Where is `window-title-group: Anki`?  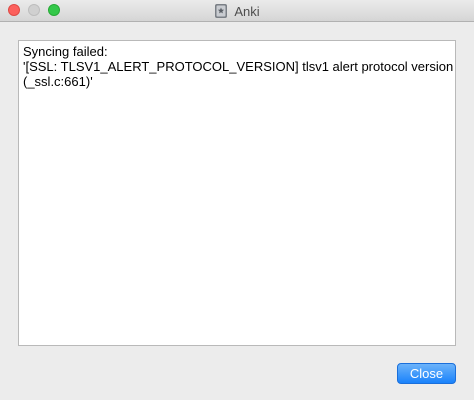 window-title-group: Anki is located at coordinates (237, 11).